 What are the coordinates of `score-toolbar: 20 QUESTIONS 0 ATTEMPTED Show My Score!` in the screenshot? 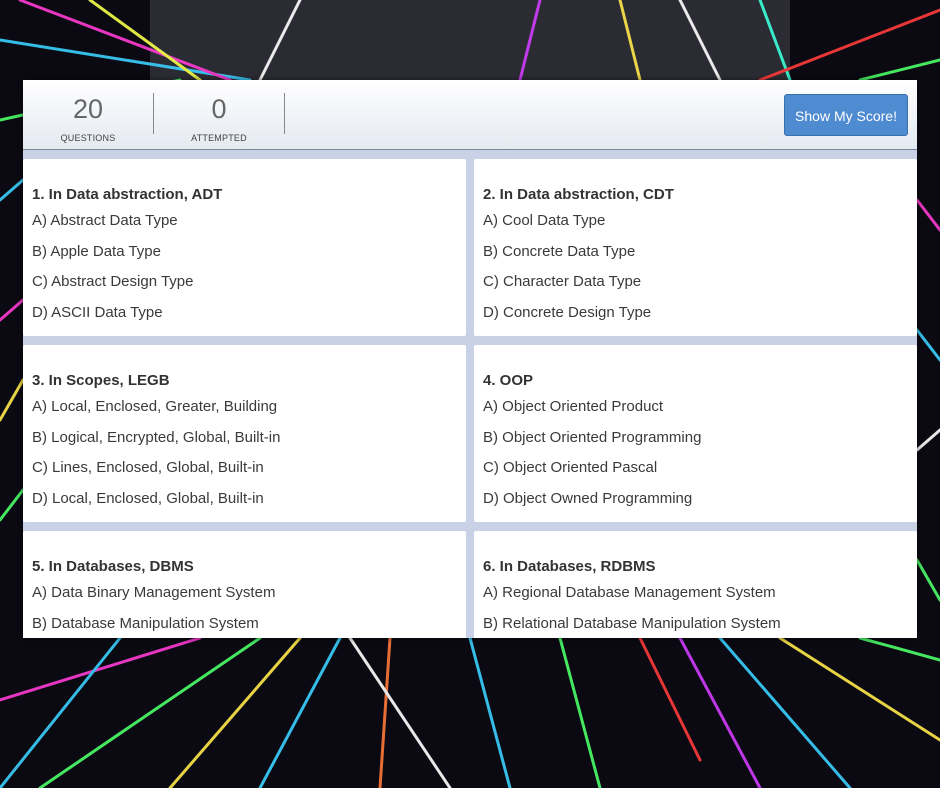 It's located at (470, 115).